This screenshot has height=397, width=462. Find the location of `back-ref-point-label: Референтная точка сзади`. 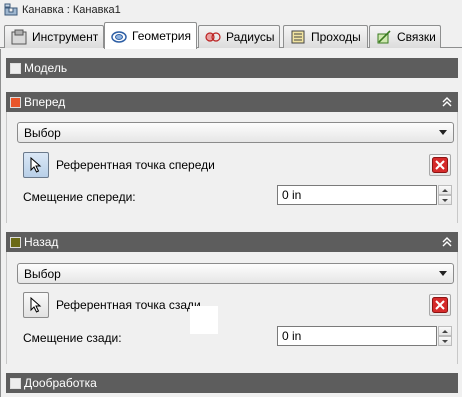

back-ref-point-label: Референтная точка сзади is located at coordinates (128, 305).